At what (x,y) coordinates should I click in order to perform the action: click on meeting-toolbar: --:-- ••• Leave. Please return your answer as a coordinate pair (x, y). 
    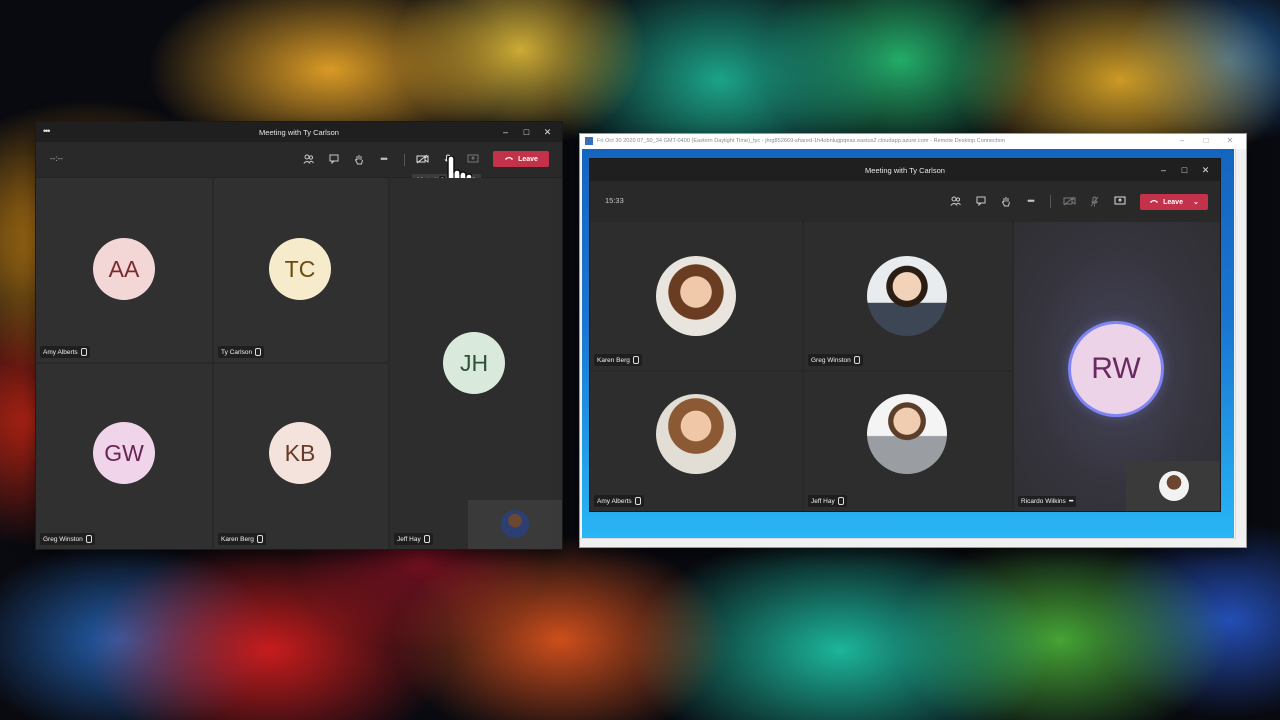
    Looking at the image, I should click on (299, 160).